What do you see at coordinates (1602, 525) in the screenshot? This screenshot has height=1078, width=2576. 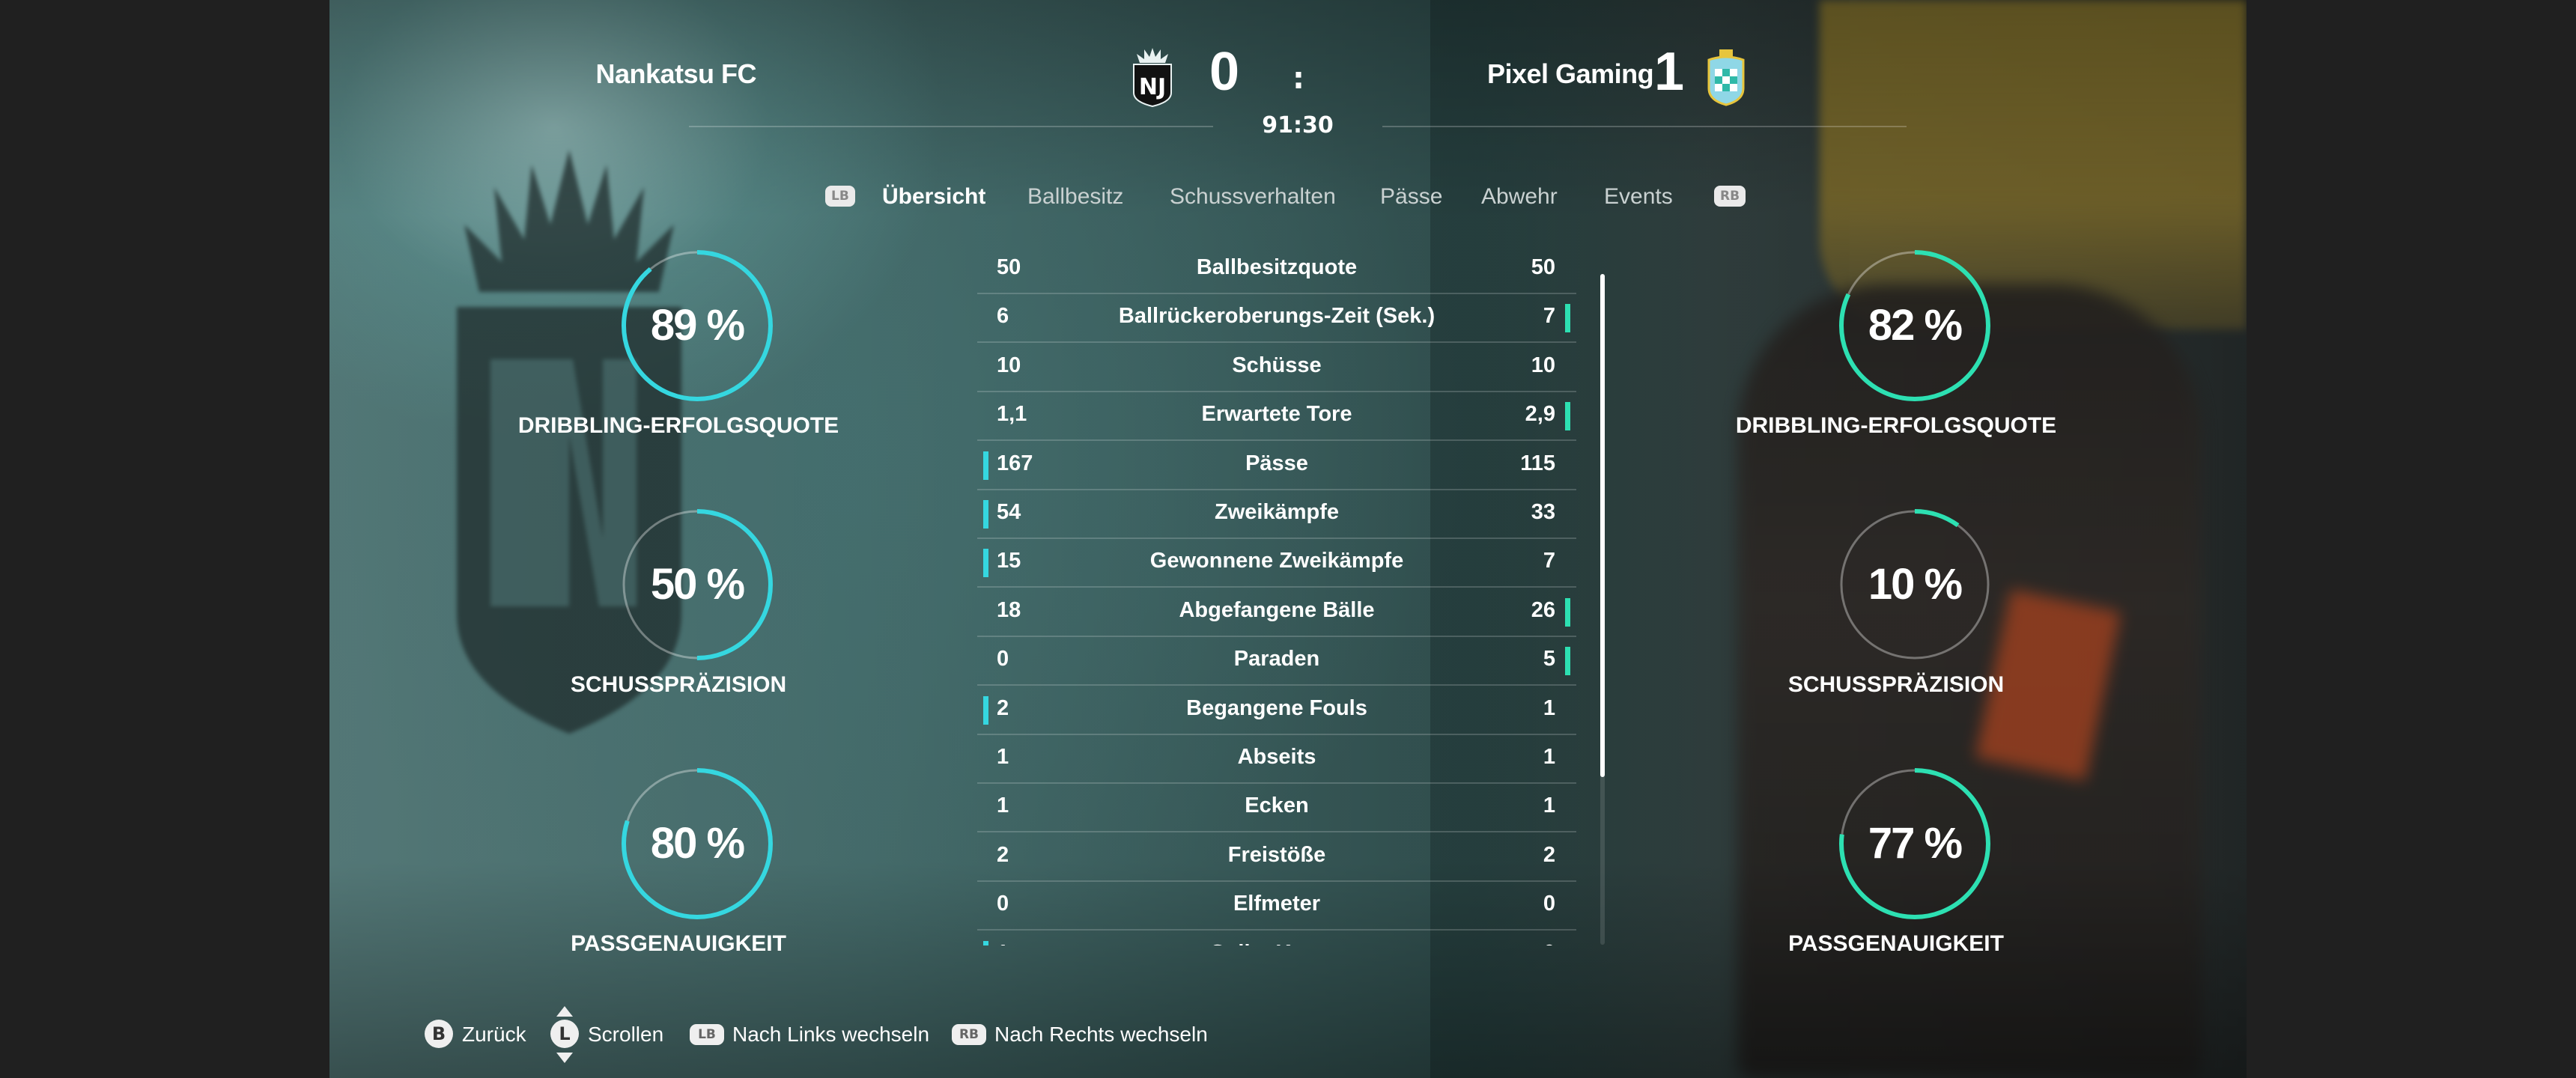 I see `stats-scrollbar-thumb` at bounding box center [1602, 525].